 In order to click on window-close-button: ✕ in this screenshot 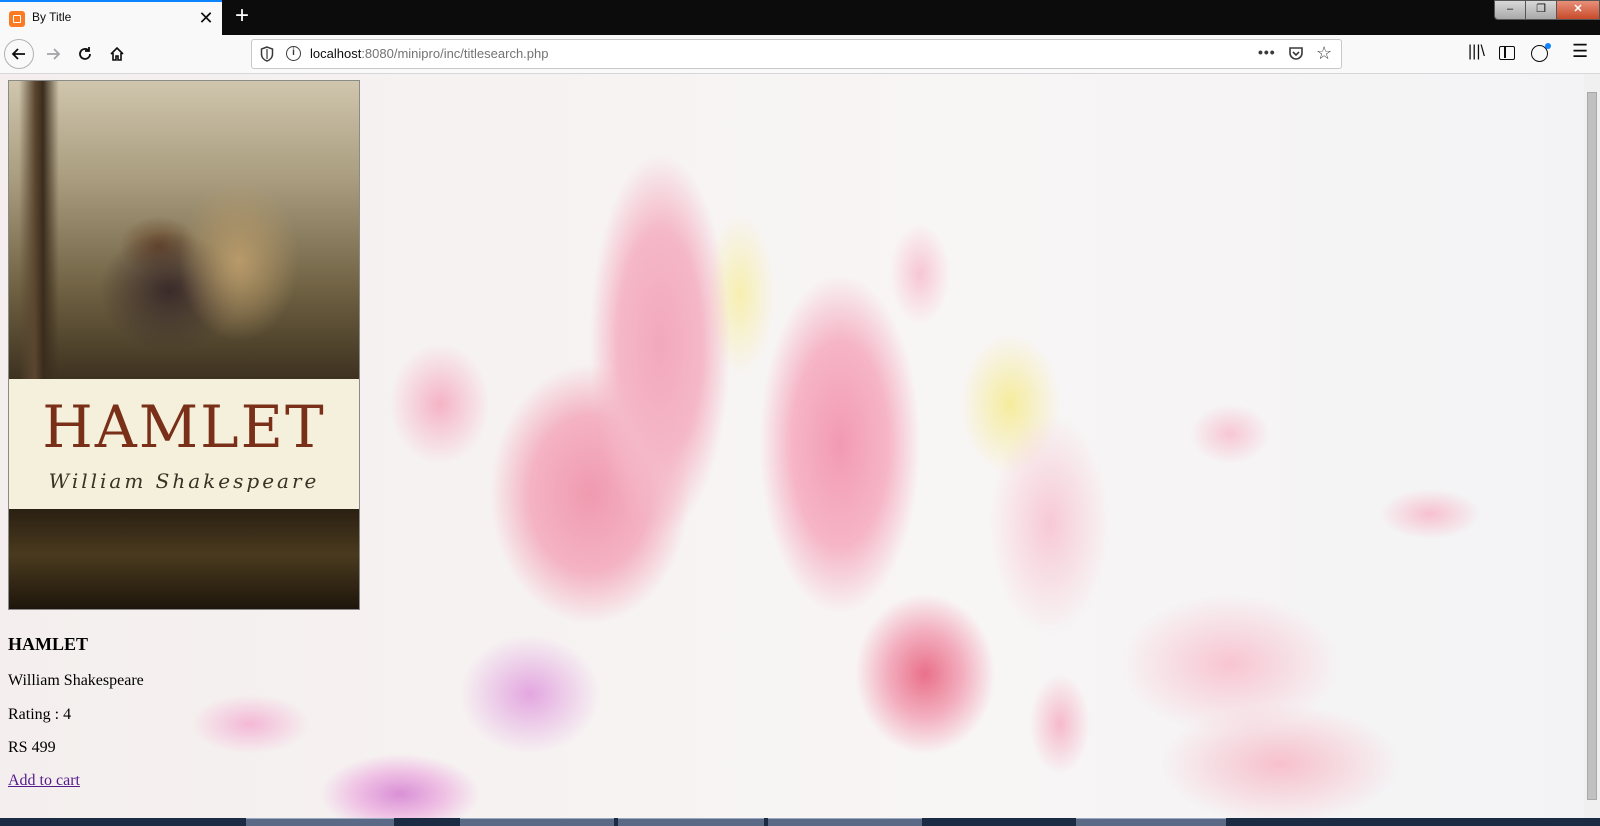, I will do `click(1578, 10)`.